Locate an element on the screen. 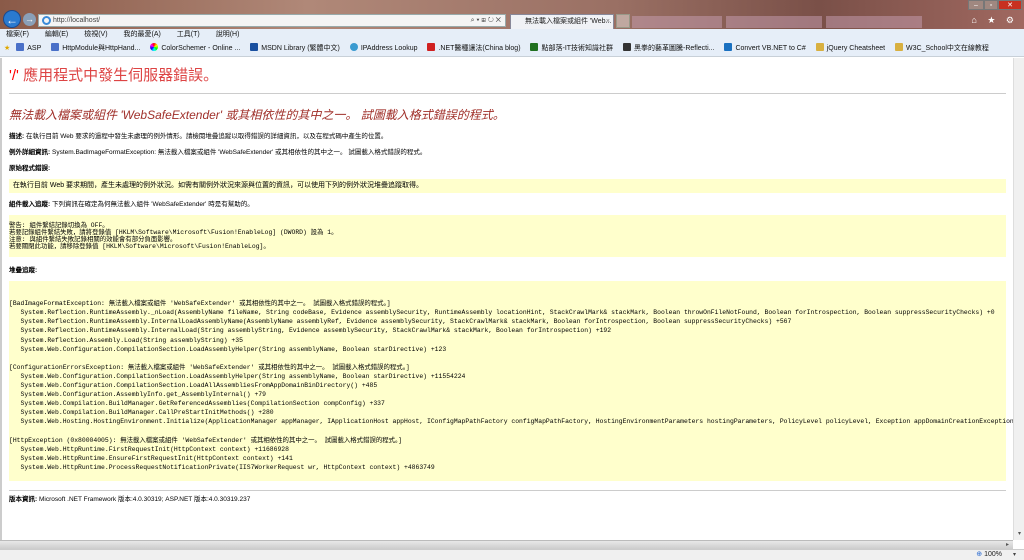 The height and width of the screenshot is (560, 1024). ie-page-icon is located at coordinates (46, 20).